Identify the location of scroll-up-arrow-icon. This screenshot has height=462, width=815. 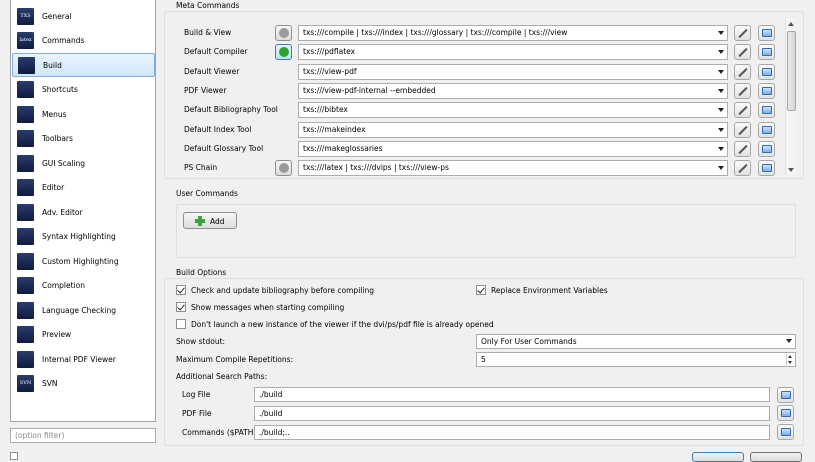
(791, 24).